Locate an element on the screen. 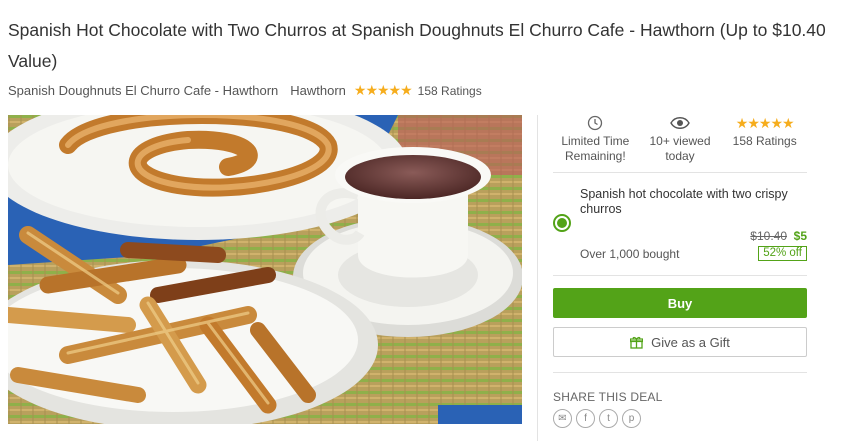 The image size is (854, 441). give-as-gift-label: Give as a Gift is located at coordinates (690, 342).